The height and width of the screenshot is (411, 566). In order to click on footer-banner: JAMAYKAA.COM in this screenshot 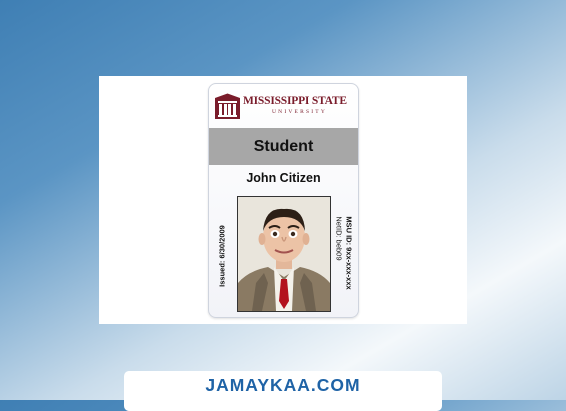, I will do `click(283, 391)`.